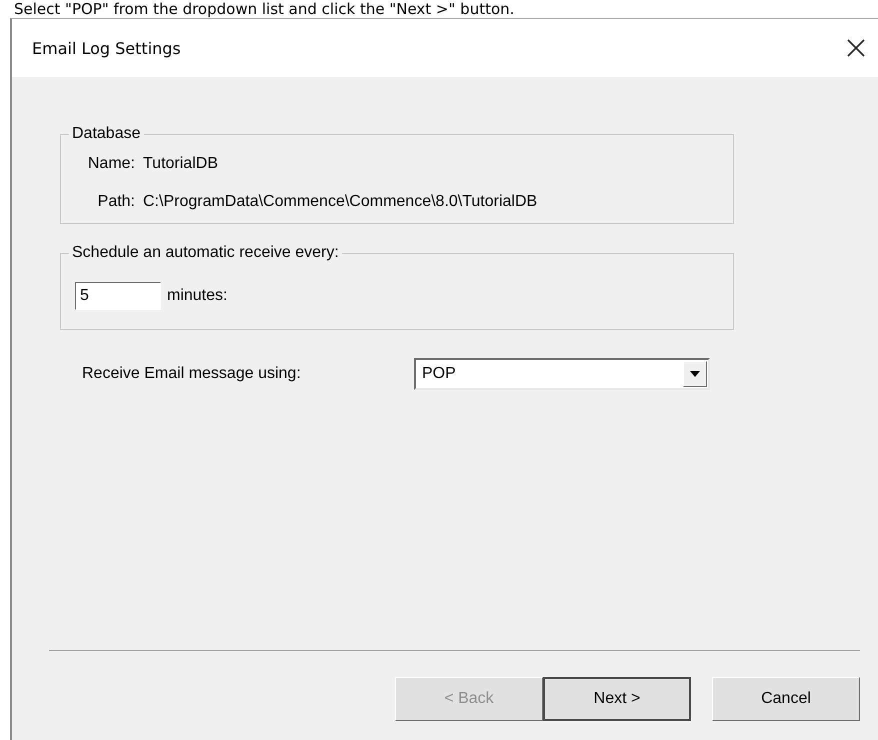 Image resolution: width=878 pixels, height=740 pixels. I want to click on field-label: Name:, so click(110, 164).